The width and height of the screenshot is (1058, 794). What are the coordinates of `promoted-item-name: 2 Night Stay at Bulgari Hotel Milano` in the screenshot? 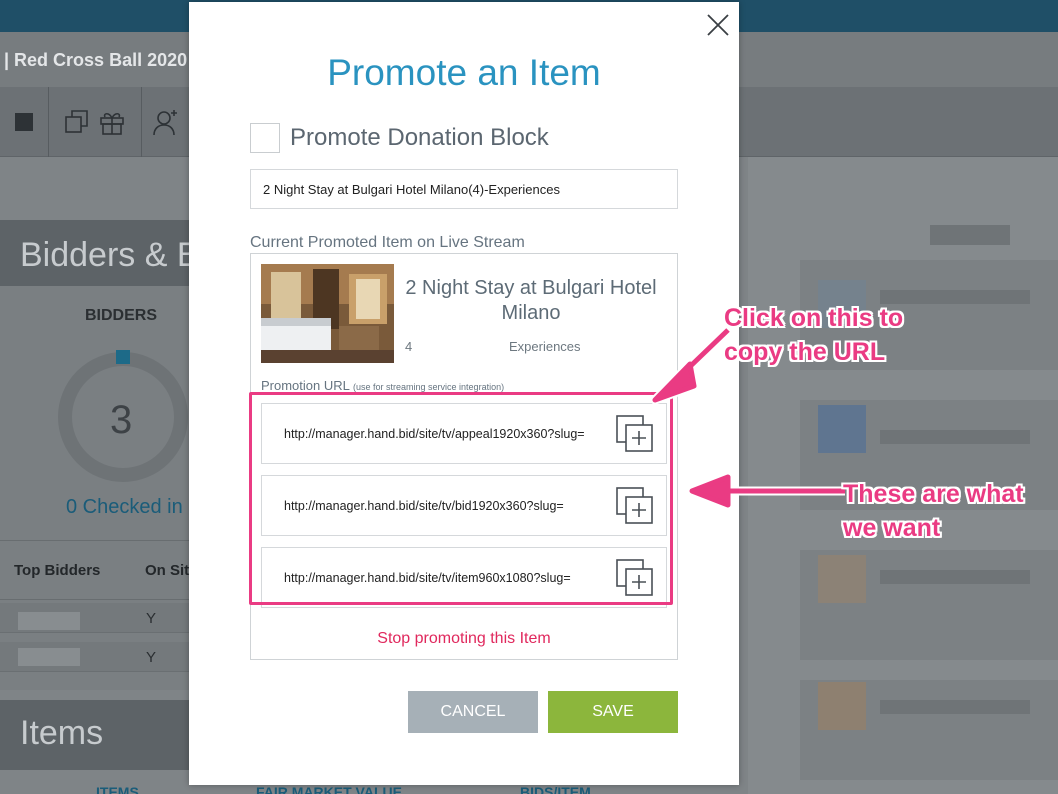 It's located at (531, 300).